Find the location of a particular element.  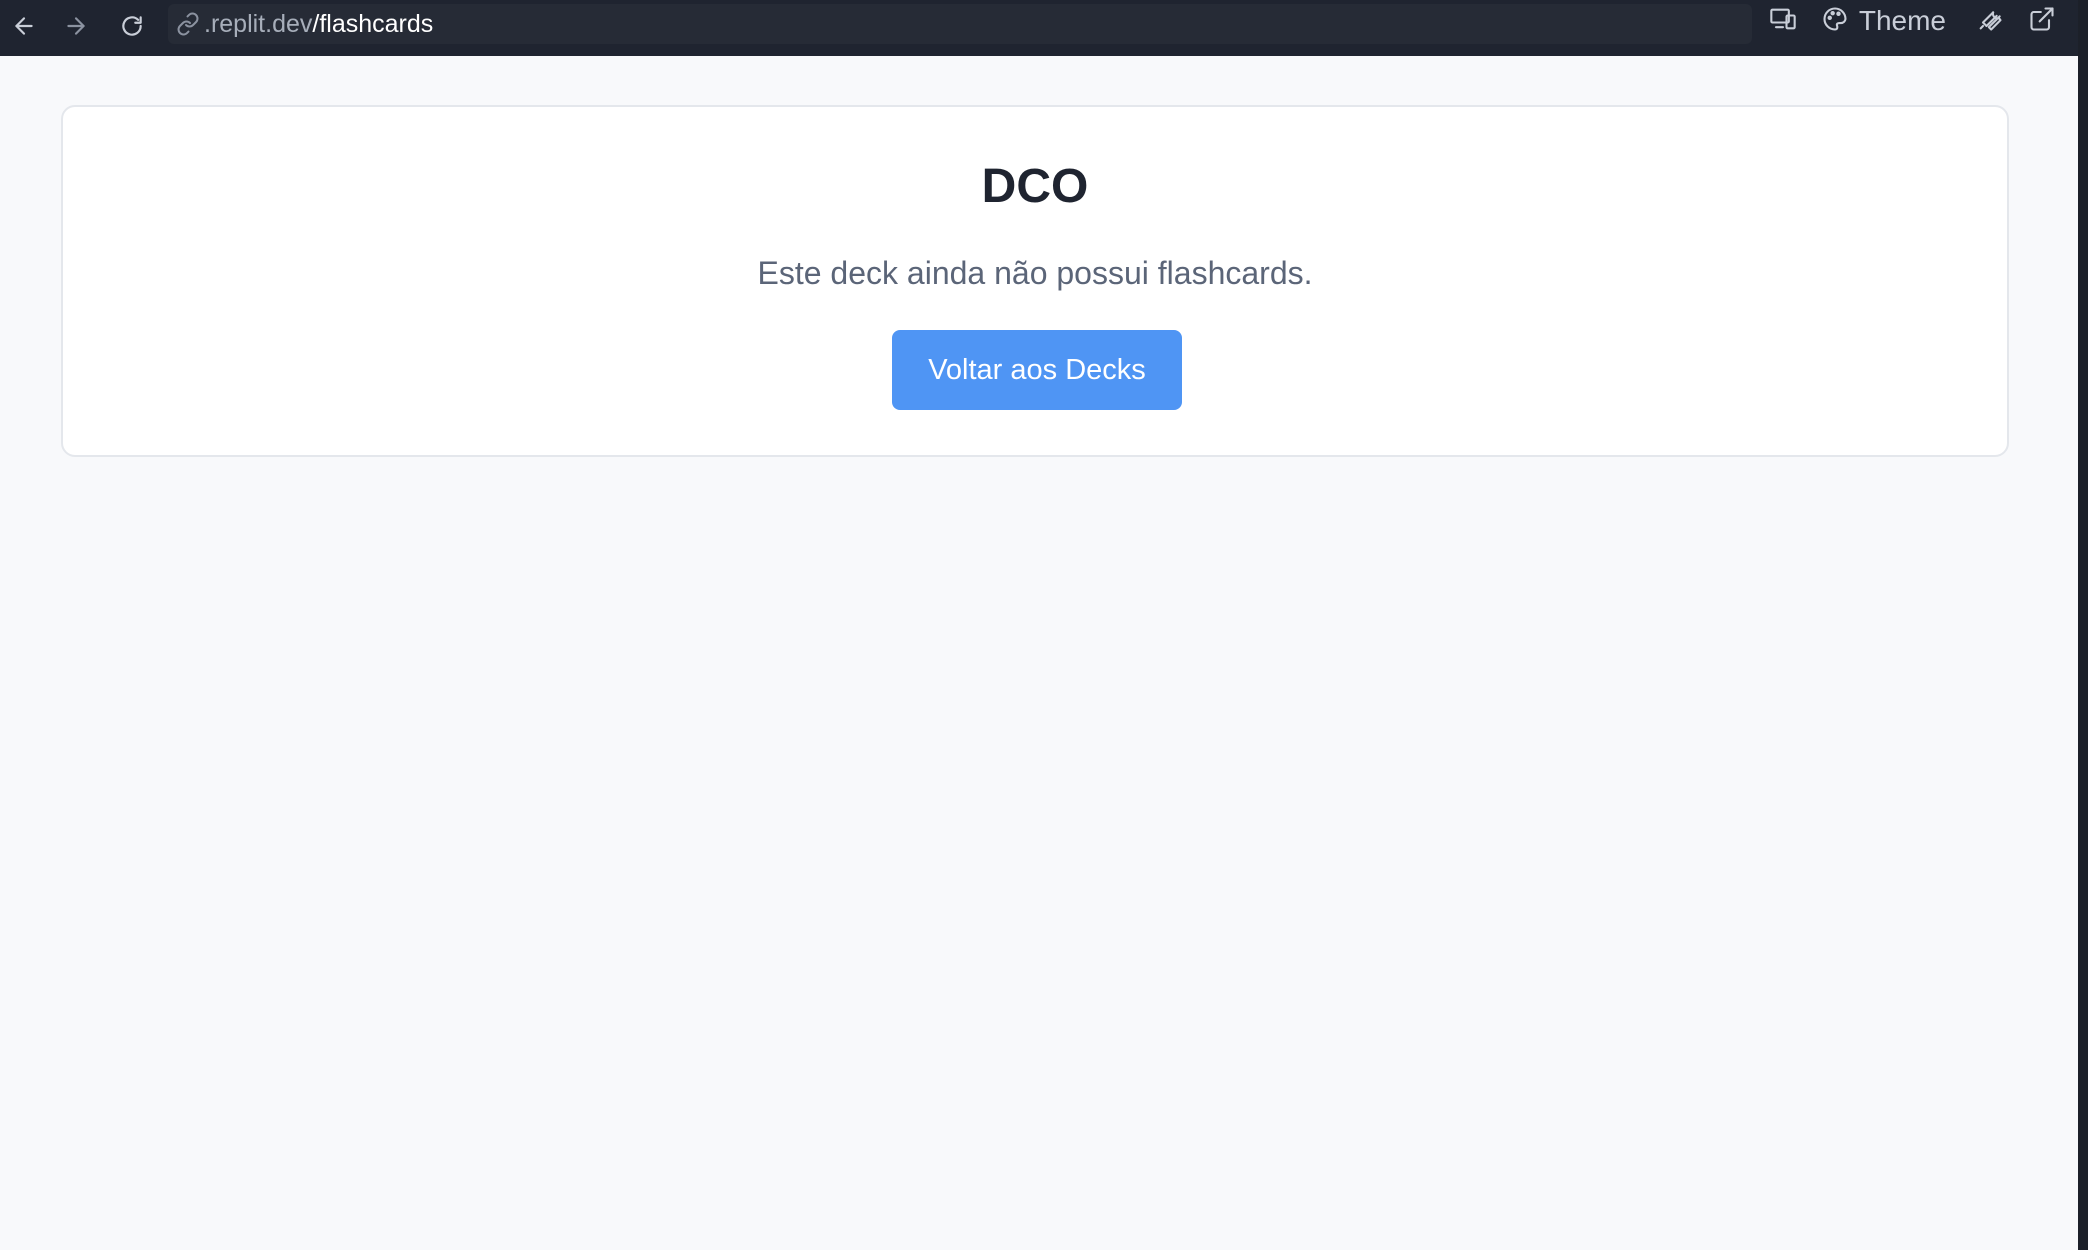

external-link-icon is located at coordinates (2042, 21).